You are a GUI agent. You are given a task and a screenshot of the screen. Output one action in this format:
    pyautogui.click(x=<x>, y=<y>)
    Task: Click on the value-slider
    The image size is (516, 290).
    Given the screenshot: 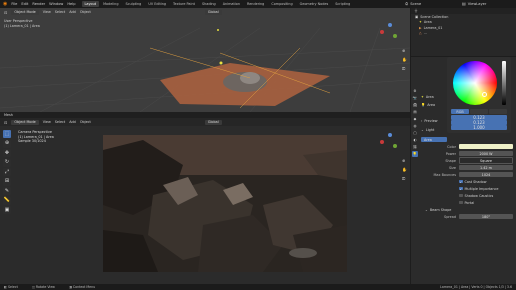 What is the action you would take?
    pyautogui.click(x=504, y=83)
    